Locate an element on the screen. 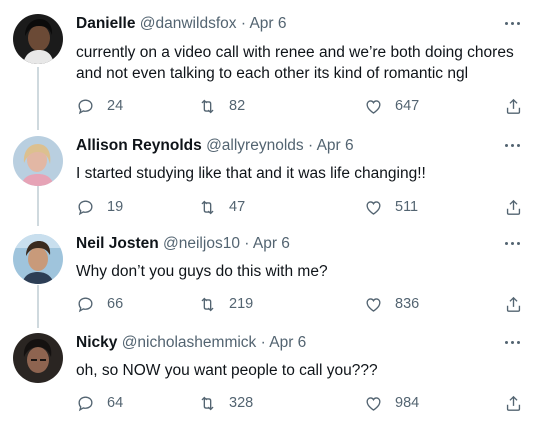  display-name: Neil Josten is located at coordinates (117, 243).